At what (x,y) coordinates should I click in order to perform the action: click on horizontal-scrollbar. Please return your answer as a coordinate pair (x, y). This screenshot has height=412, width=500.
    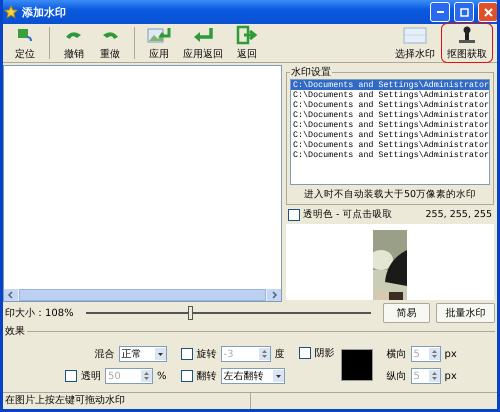
    Looking at the image, I should click on (142, 295).